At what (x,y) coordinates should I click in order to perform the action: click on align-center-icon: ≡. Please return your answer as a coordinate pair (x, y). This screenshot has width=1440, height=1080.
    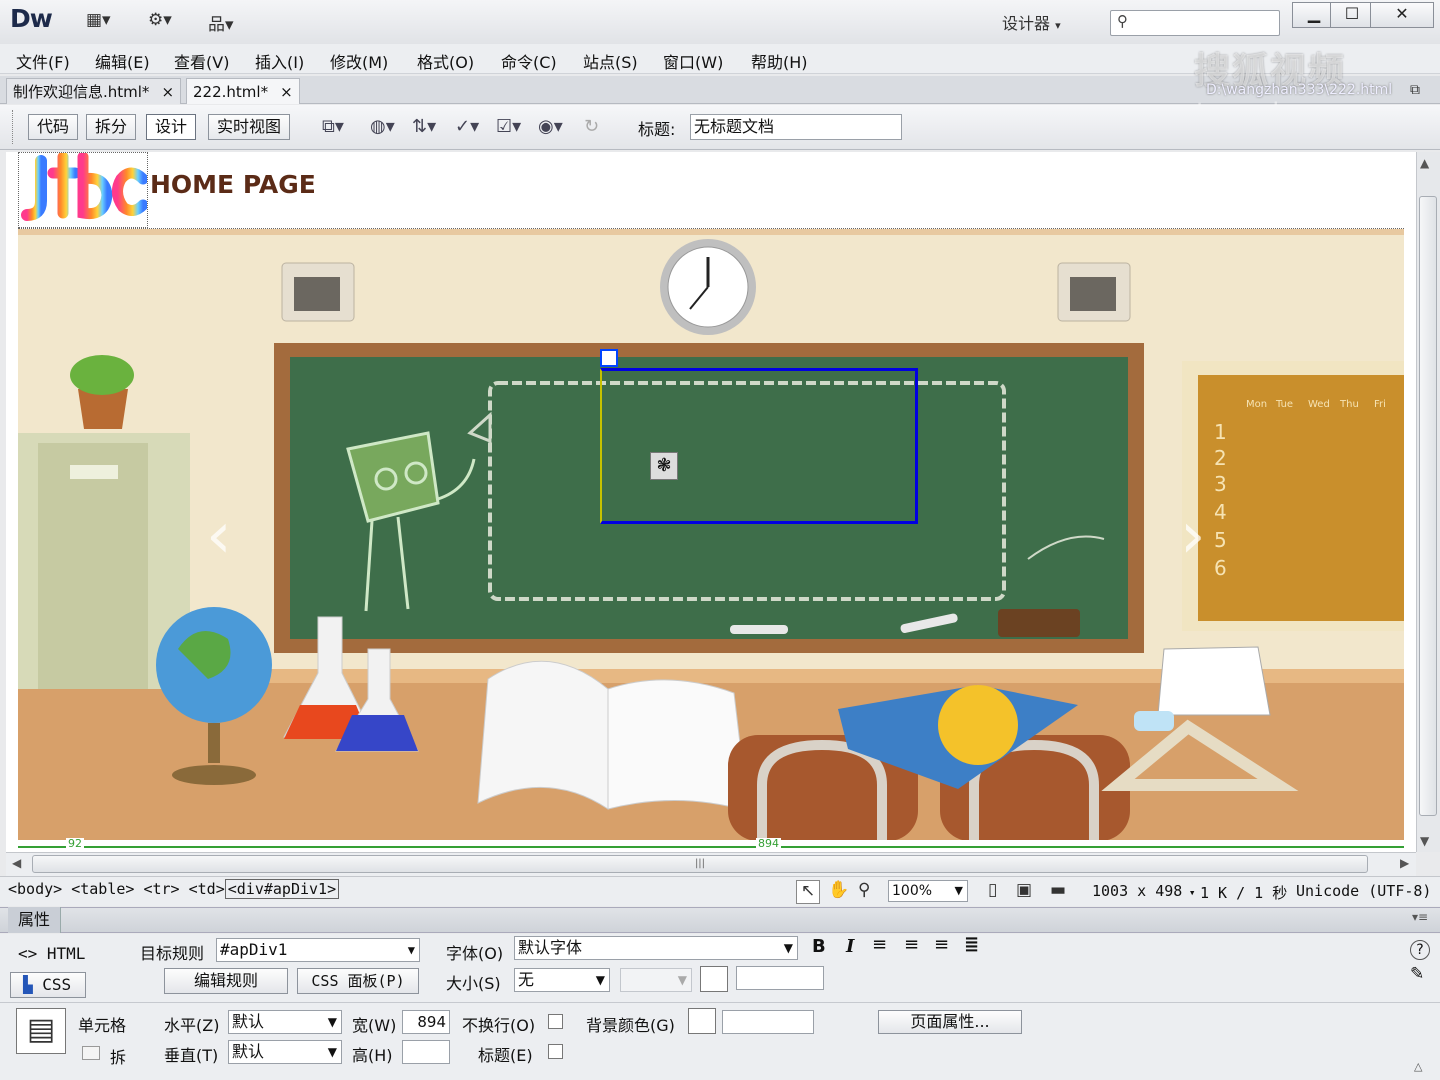
    Looking at the image, I should click on (911, 944).